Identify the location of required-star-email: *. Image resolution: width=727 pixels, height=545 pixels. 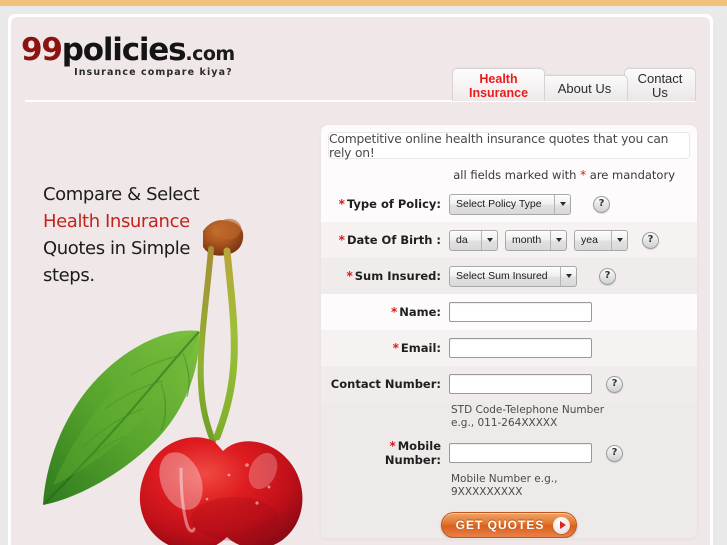
(395, 348).